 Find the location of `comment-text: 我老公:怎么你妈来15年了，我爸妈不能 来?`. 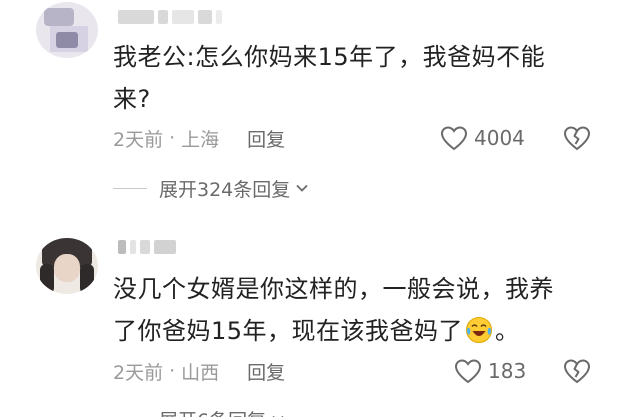

comment-text: 我老公:怎么你妈来15年了，我爸妈不能 来? is located at coordinates (348, 78).